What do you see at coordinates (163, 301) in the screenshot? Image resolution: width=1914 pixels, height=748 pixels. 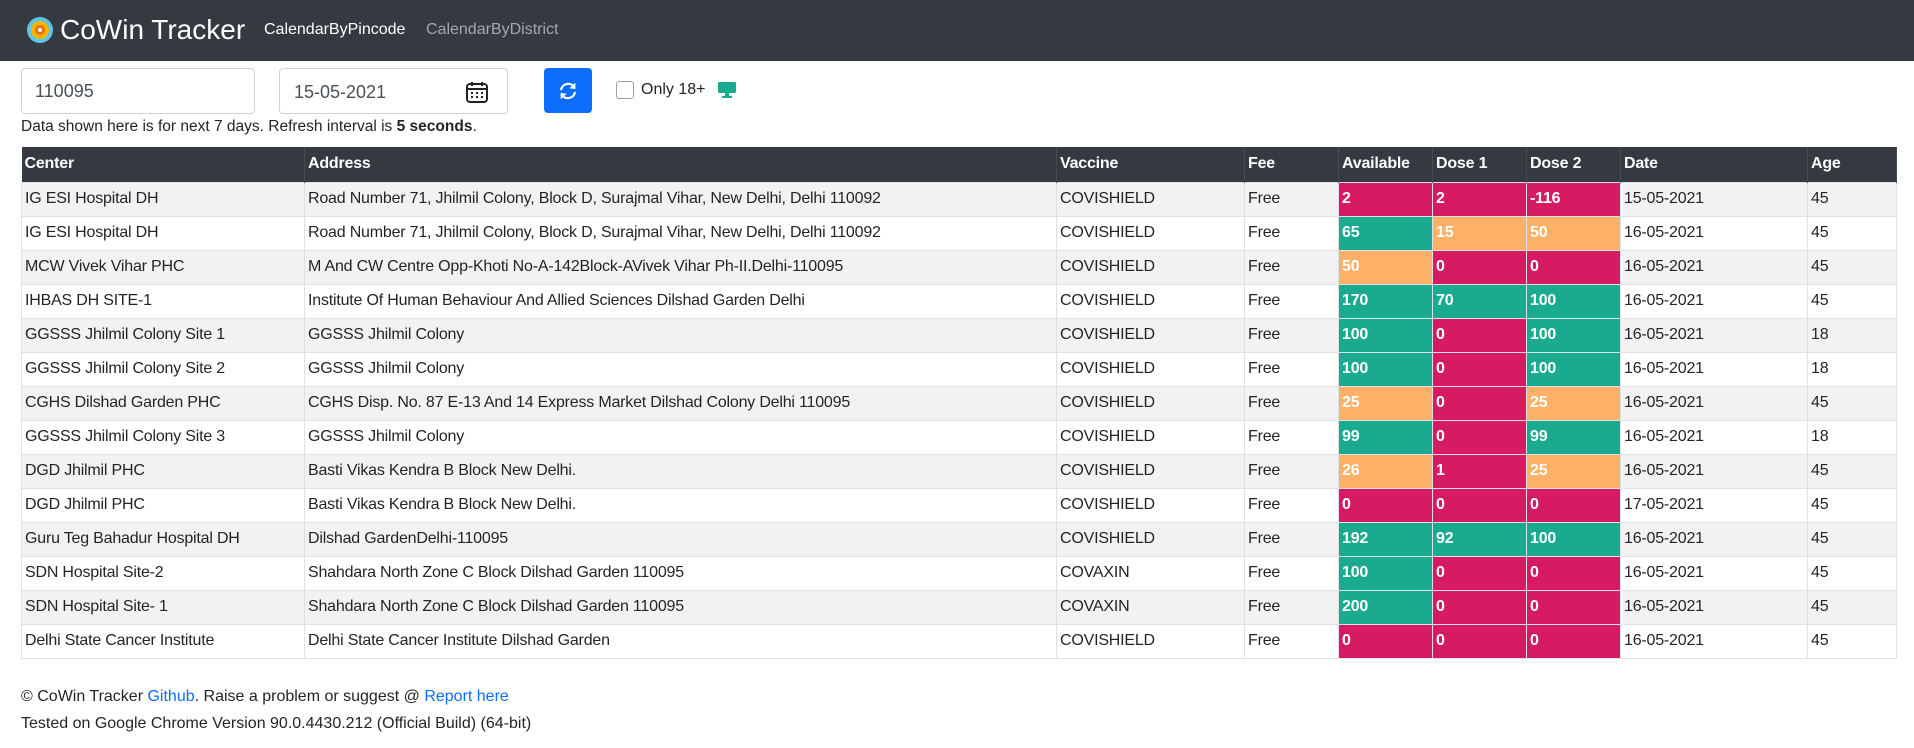 I see `cell-center: IHBAS DH SITE-1` at bounding box center [163, 301].